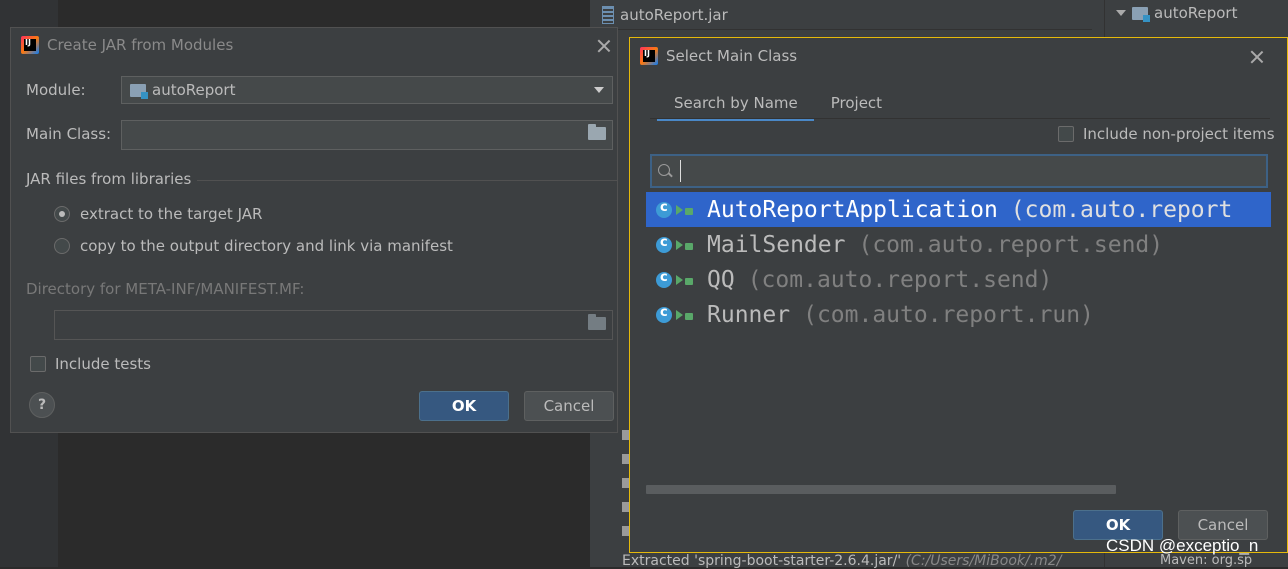  Describe the element at coordinates (1066, 134) in the screenshot. I see `include-non-project-checkbox` at that location.